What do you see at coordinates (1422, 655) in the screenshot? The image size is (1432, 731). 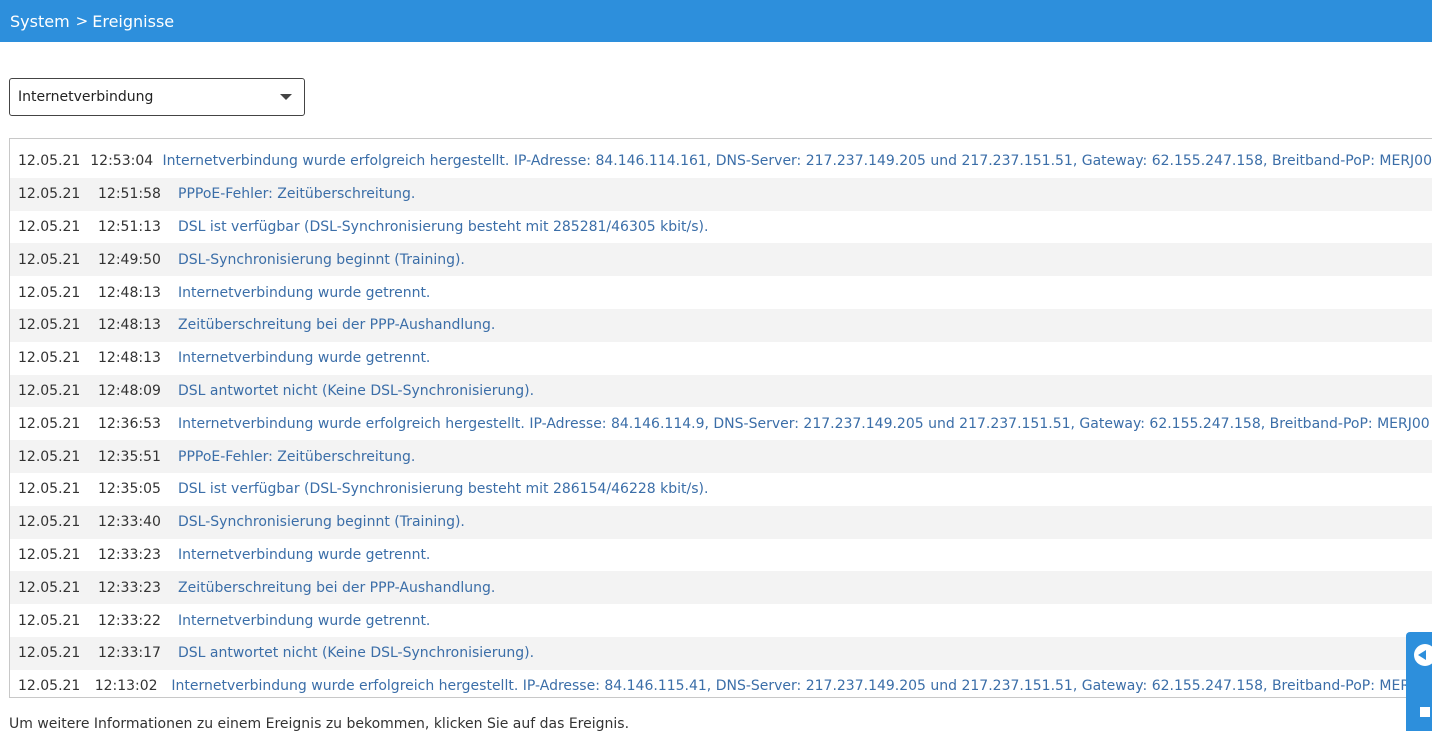 I see `arrow-left-icon` at bounding box center [1422, 655].